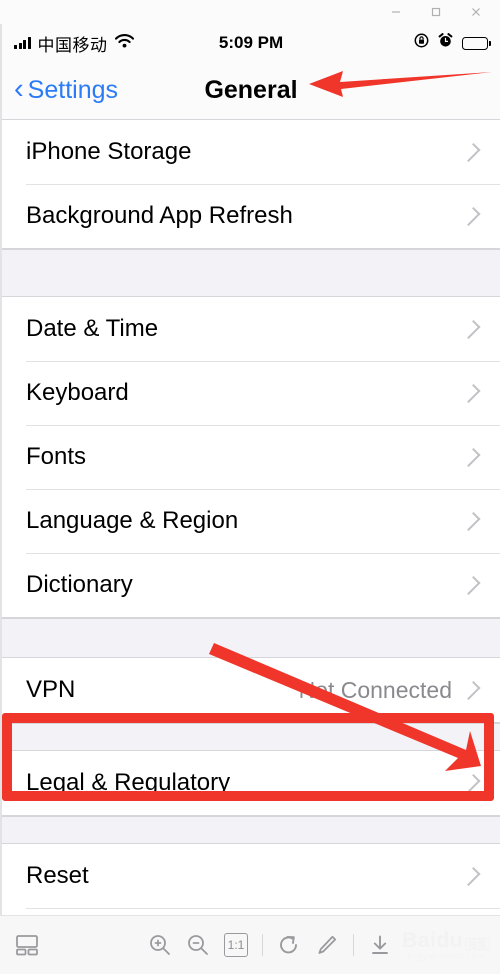 This screenshot has height=974, width=500. Describe the element at coordinates (380, 945) in the screenshot. I see `download-icon` at that location.